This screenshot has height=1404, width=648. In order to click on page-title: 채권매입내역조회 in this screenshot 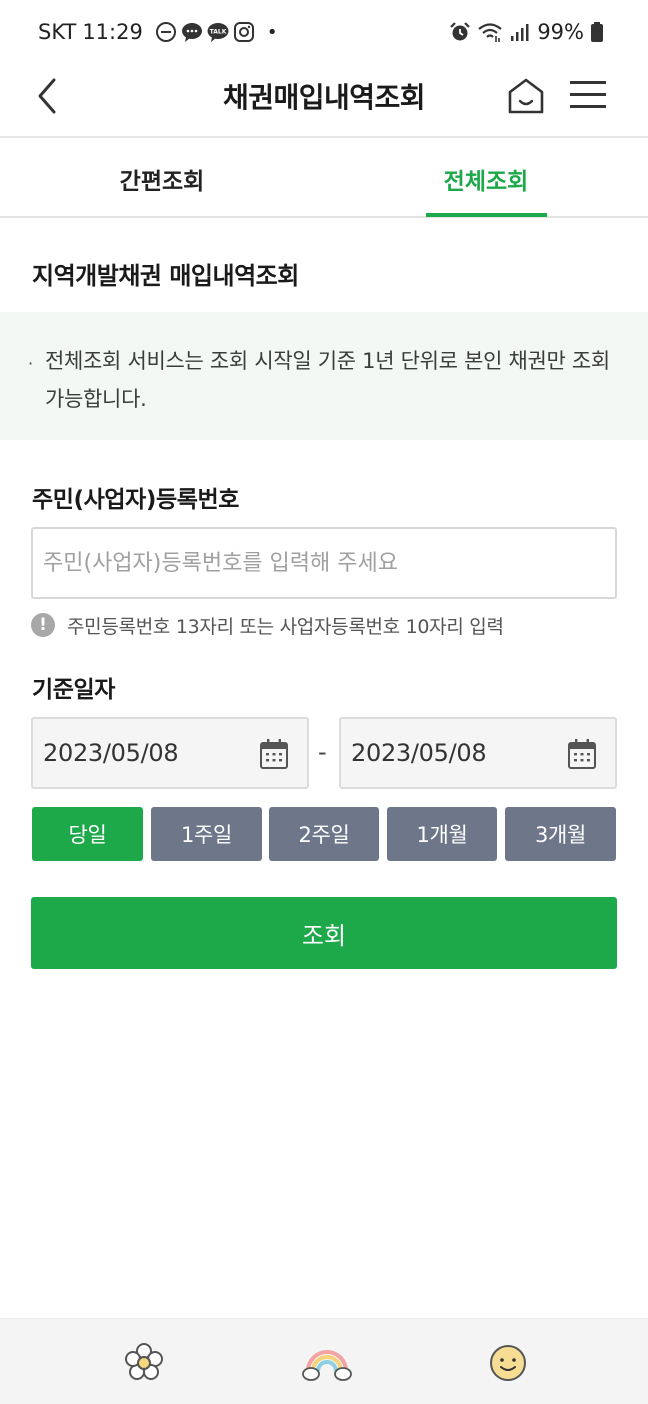, I will do `click(324, 97)`.